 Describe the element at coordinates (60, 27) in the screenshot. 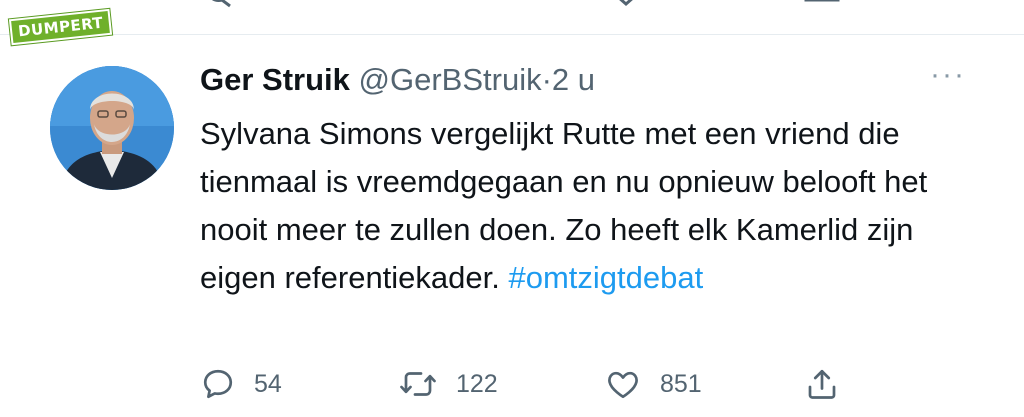

I see `dumpert-watermark: DUMPERT` at that location.